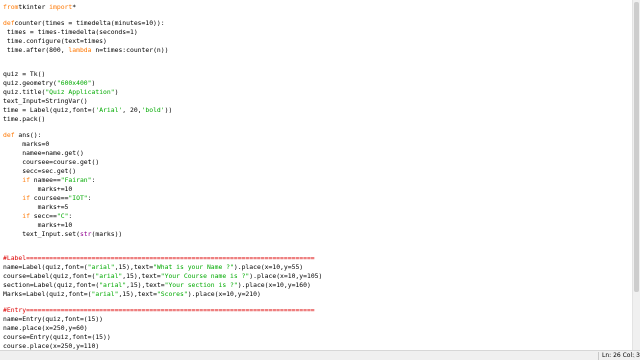 The width and height of the screenshot is (640, 360). I want to click on code-token: )), so click(168, 110).